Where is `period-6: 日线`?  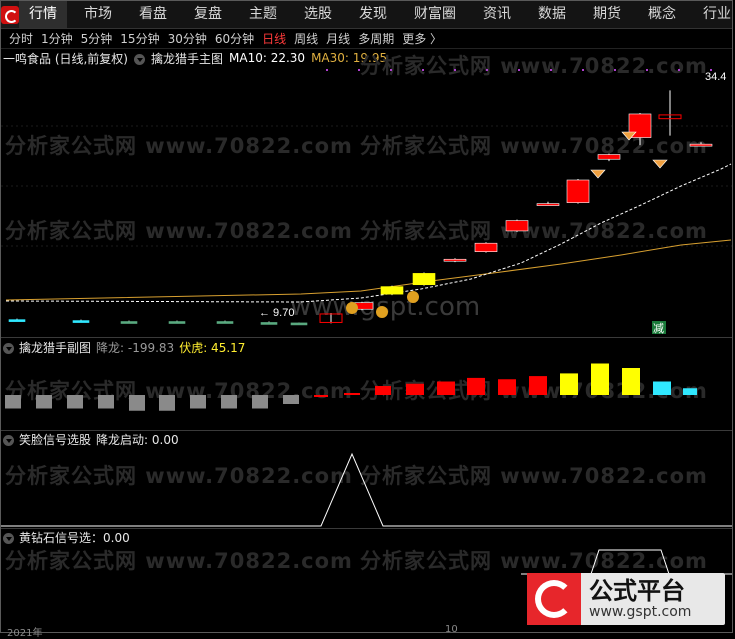
period-6: 日线 is located at coordinates (274, 38).